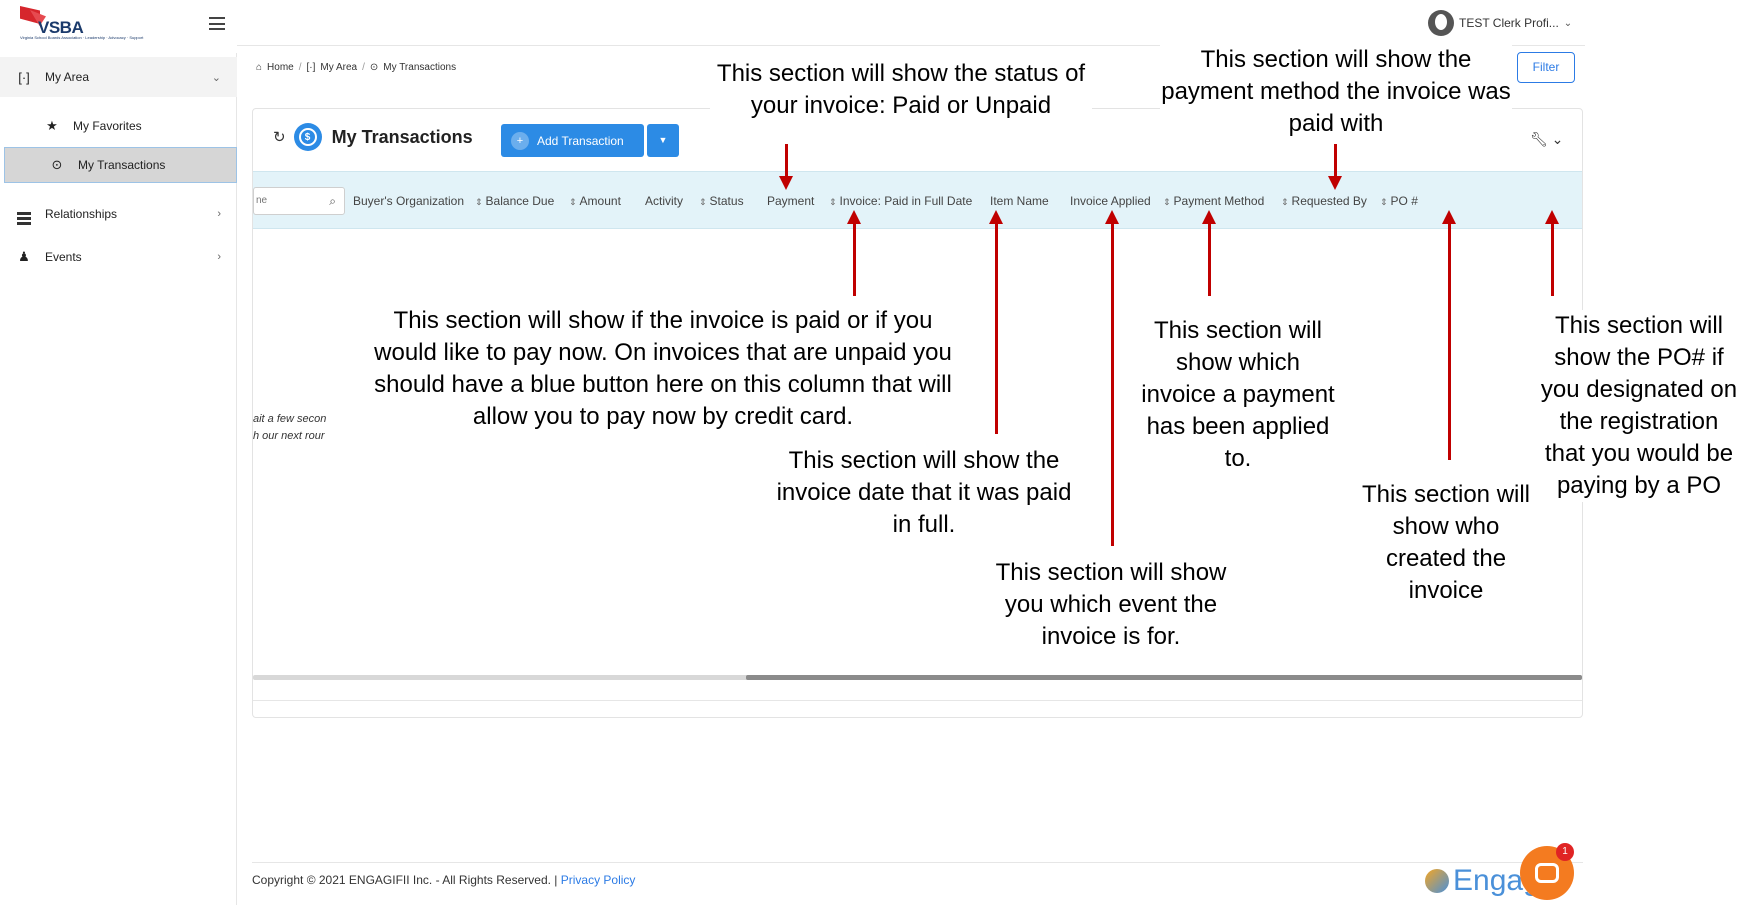 The width and height of the screenshot is (1744, 905). I want to click on column-status: ⇕ Status, so click(721, 201).